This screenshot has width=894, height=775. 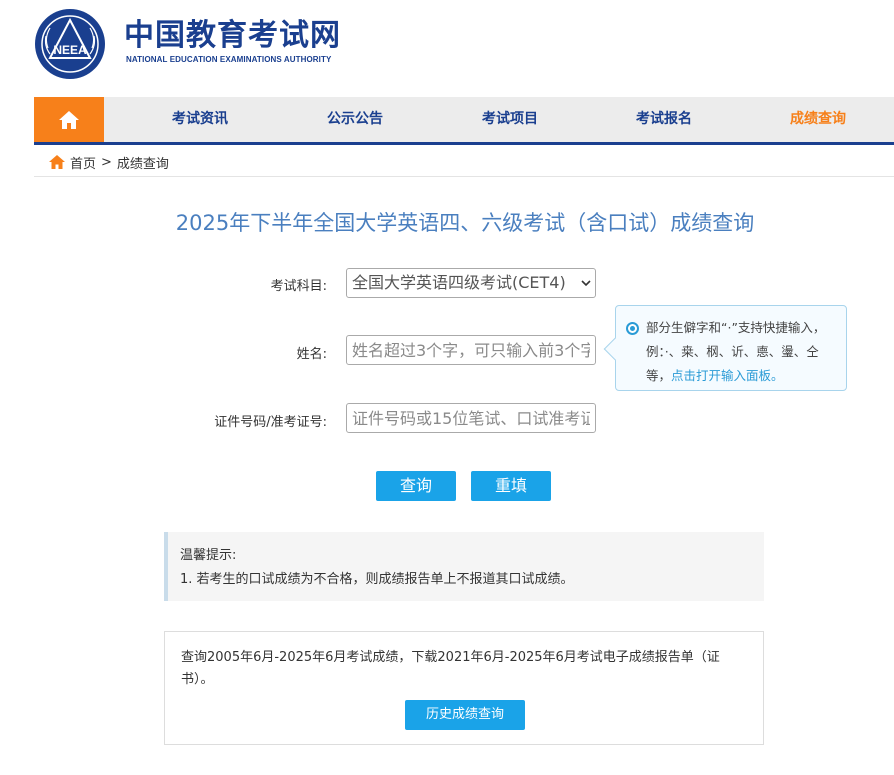 I want to click on home-icon, so click(x=69, y=119).